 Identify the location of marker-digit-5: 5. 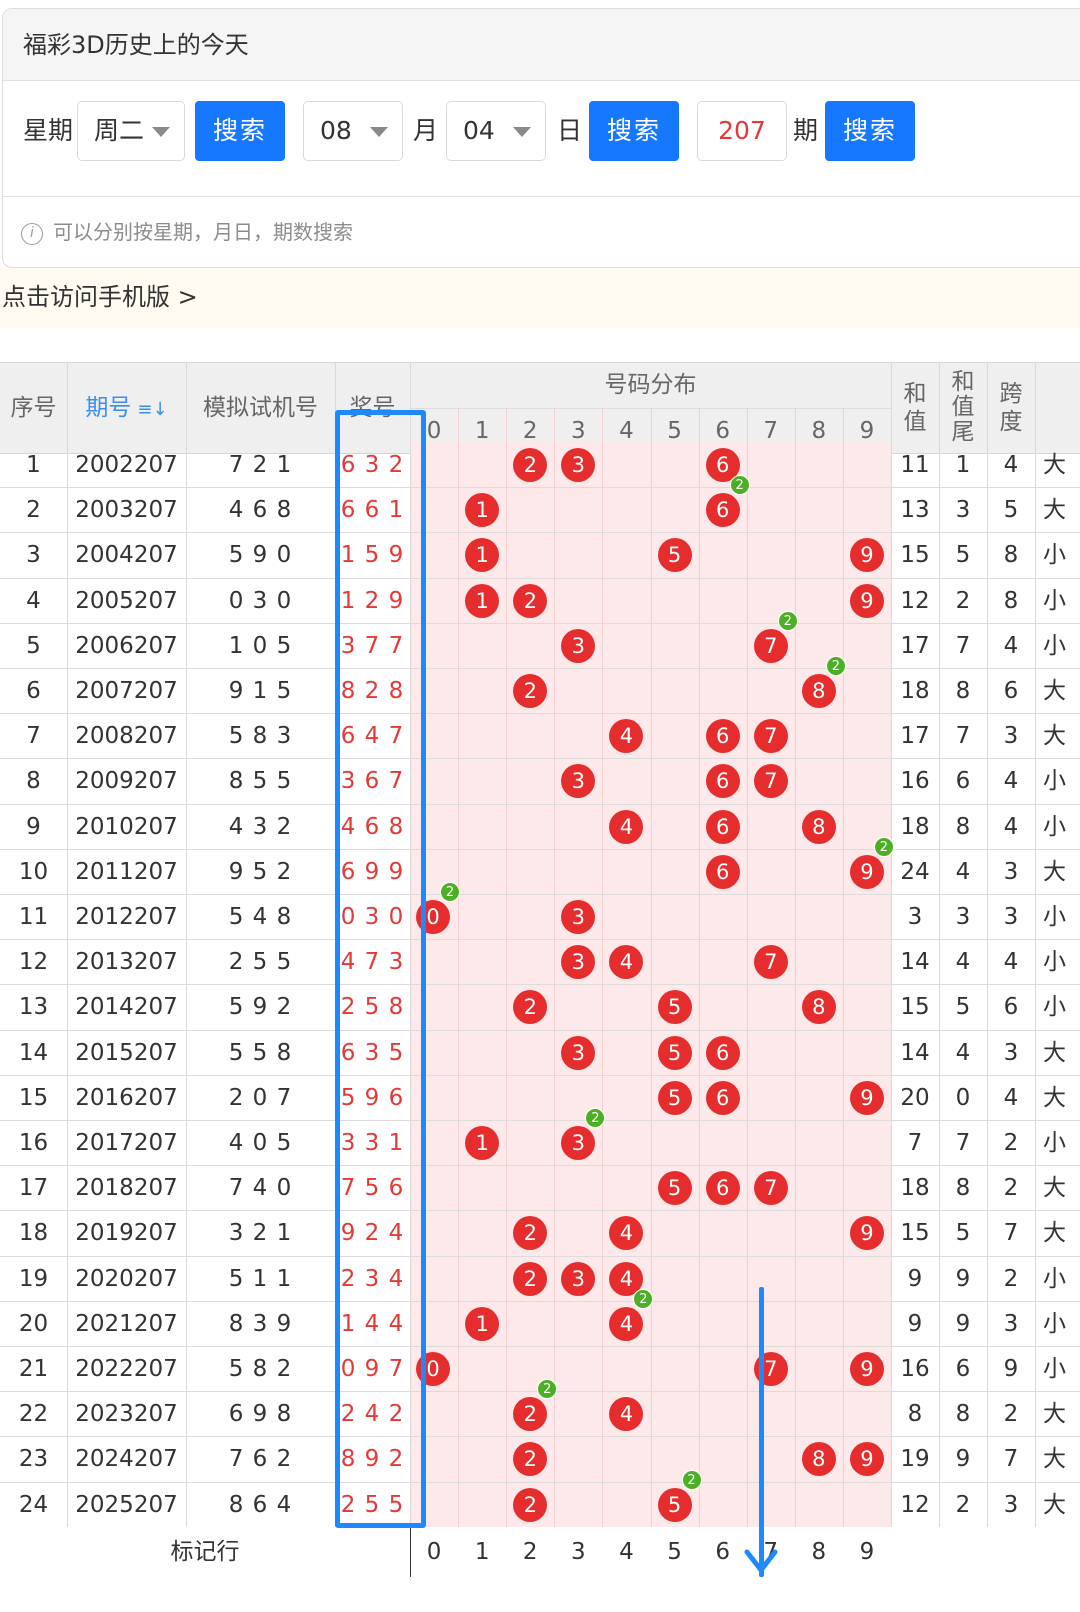
(675, 1552).